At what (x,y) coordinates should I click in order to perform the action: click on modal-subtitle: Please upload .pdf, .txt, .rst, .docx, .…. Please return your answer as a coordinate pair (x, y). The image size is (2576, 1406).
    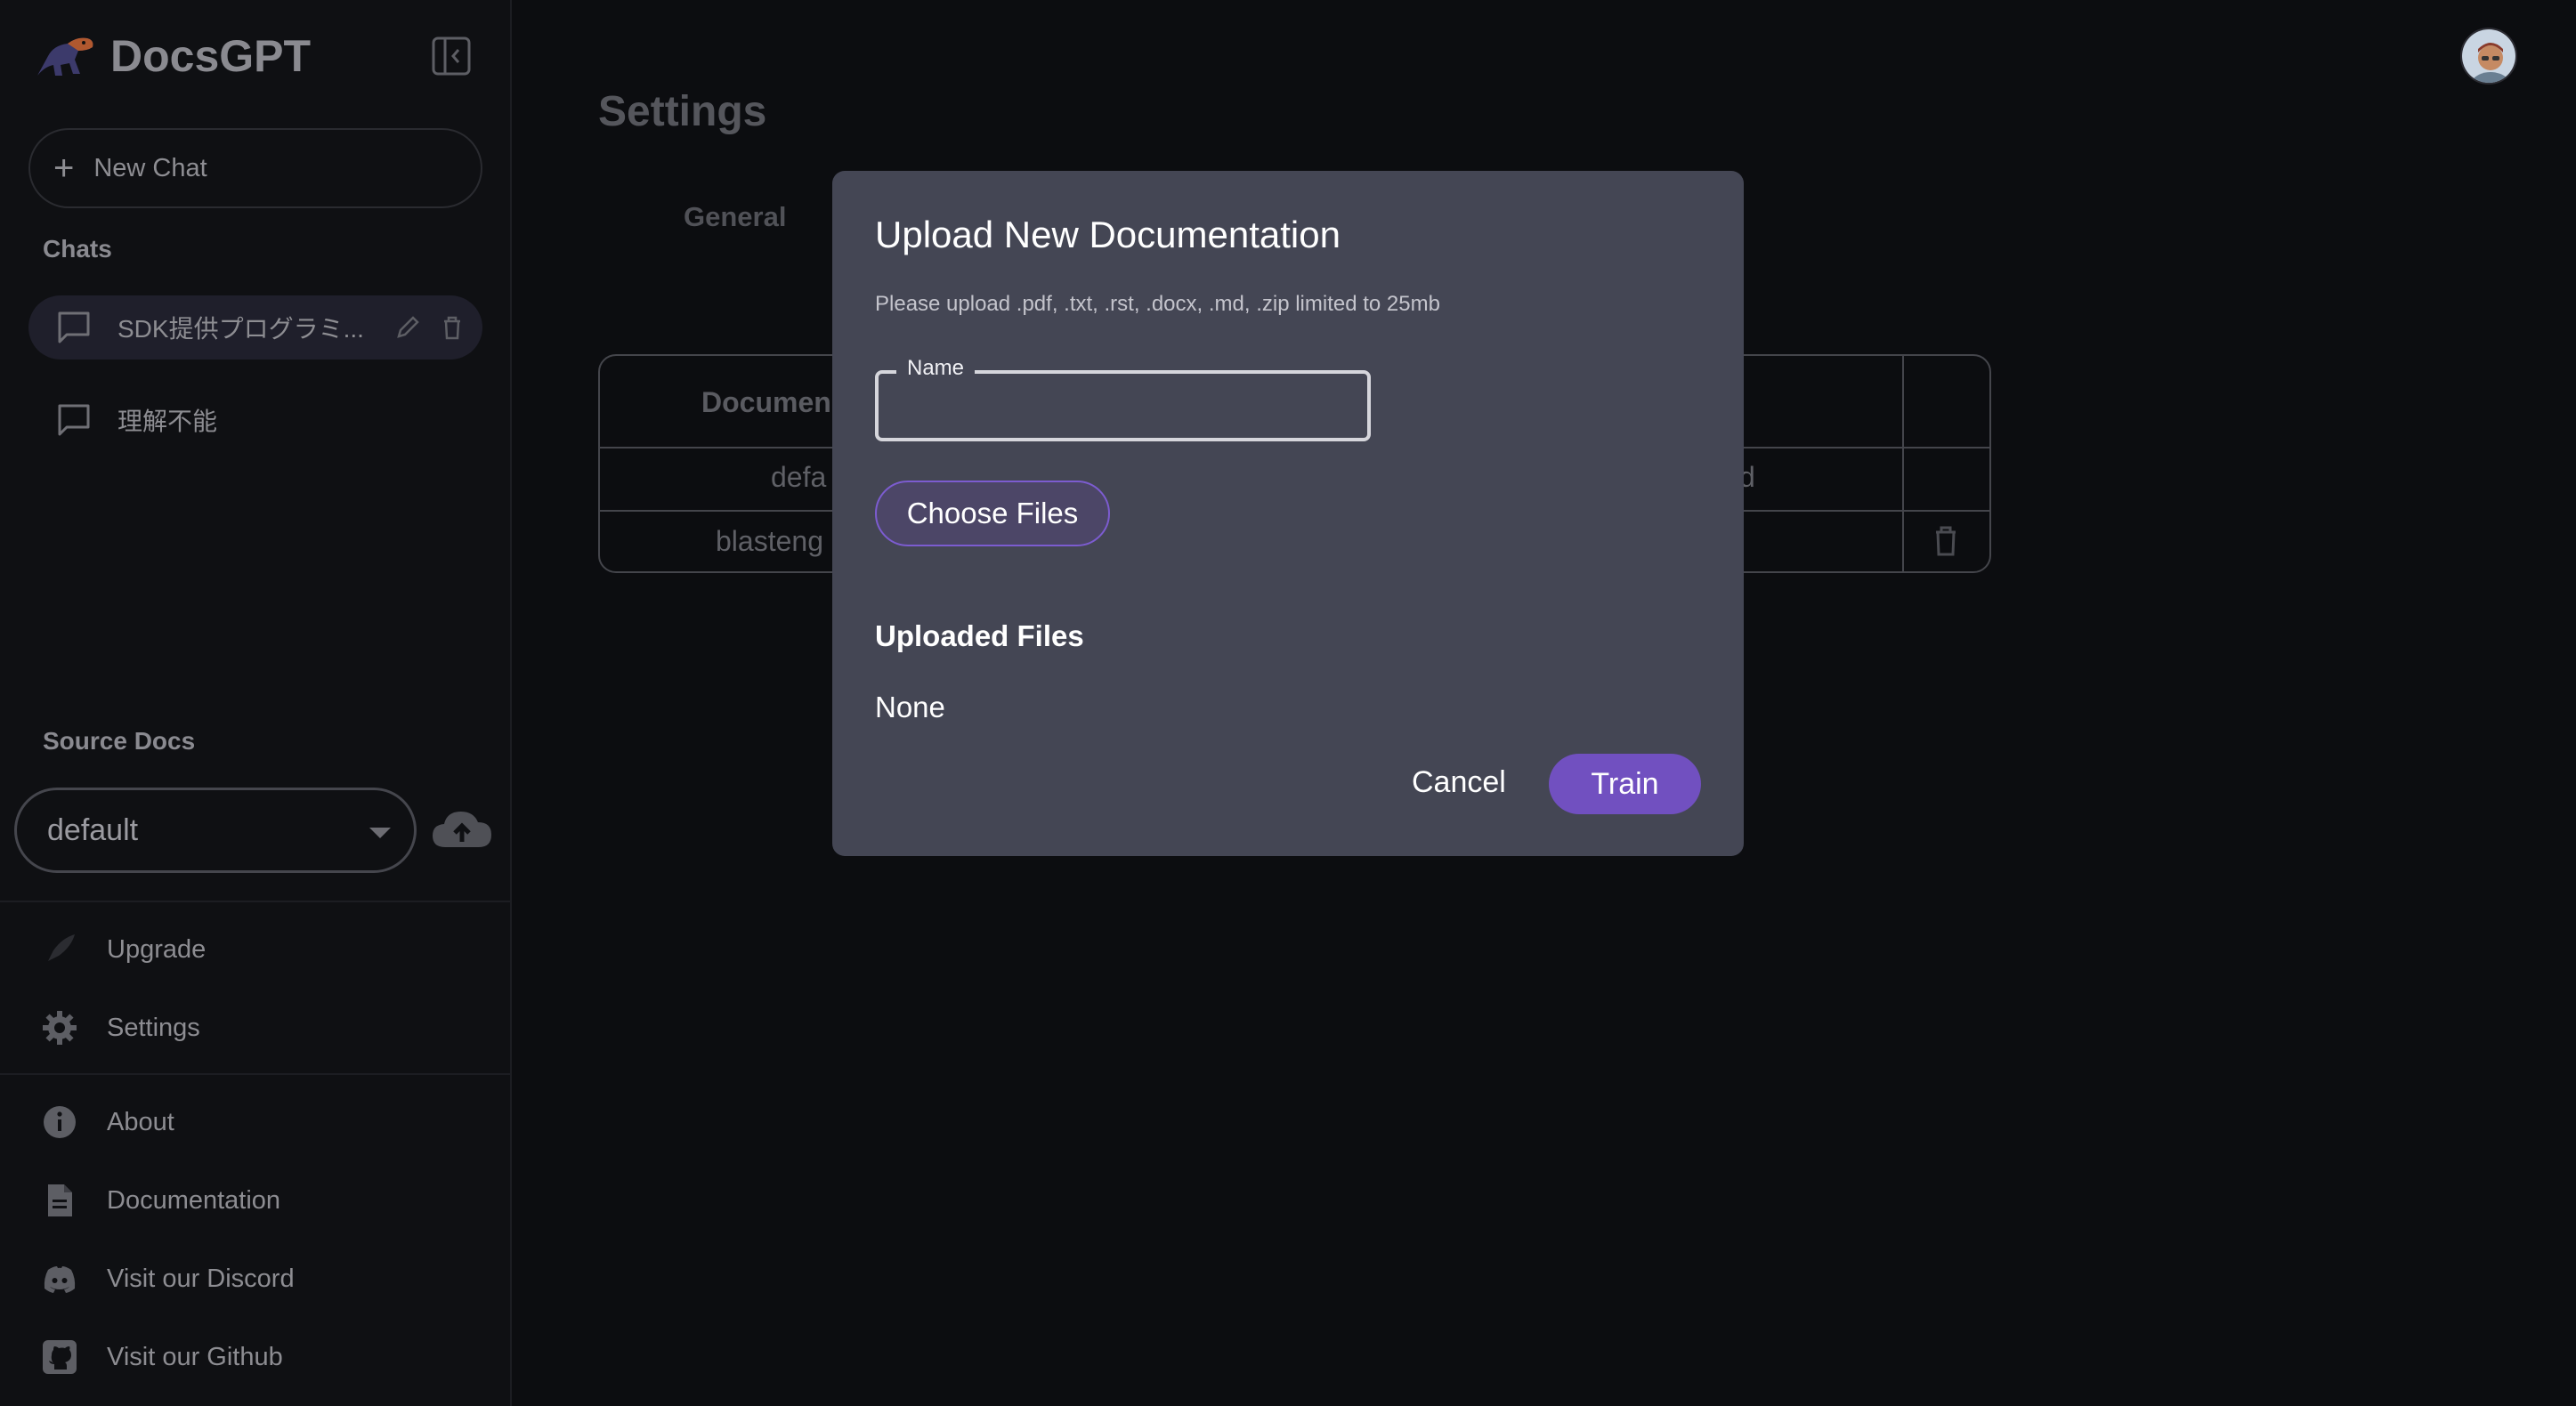
    Looking at the image, I should click on (1157, 304).